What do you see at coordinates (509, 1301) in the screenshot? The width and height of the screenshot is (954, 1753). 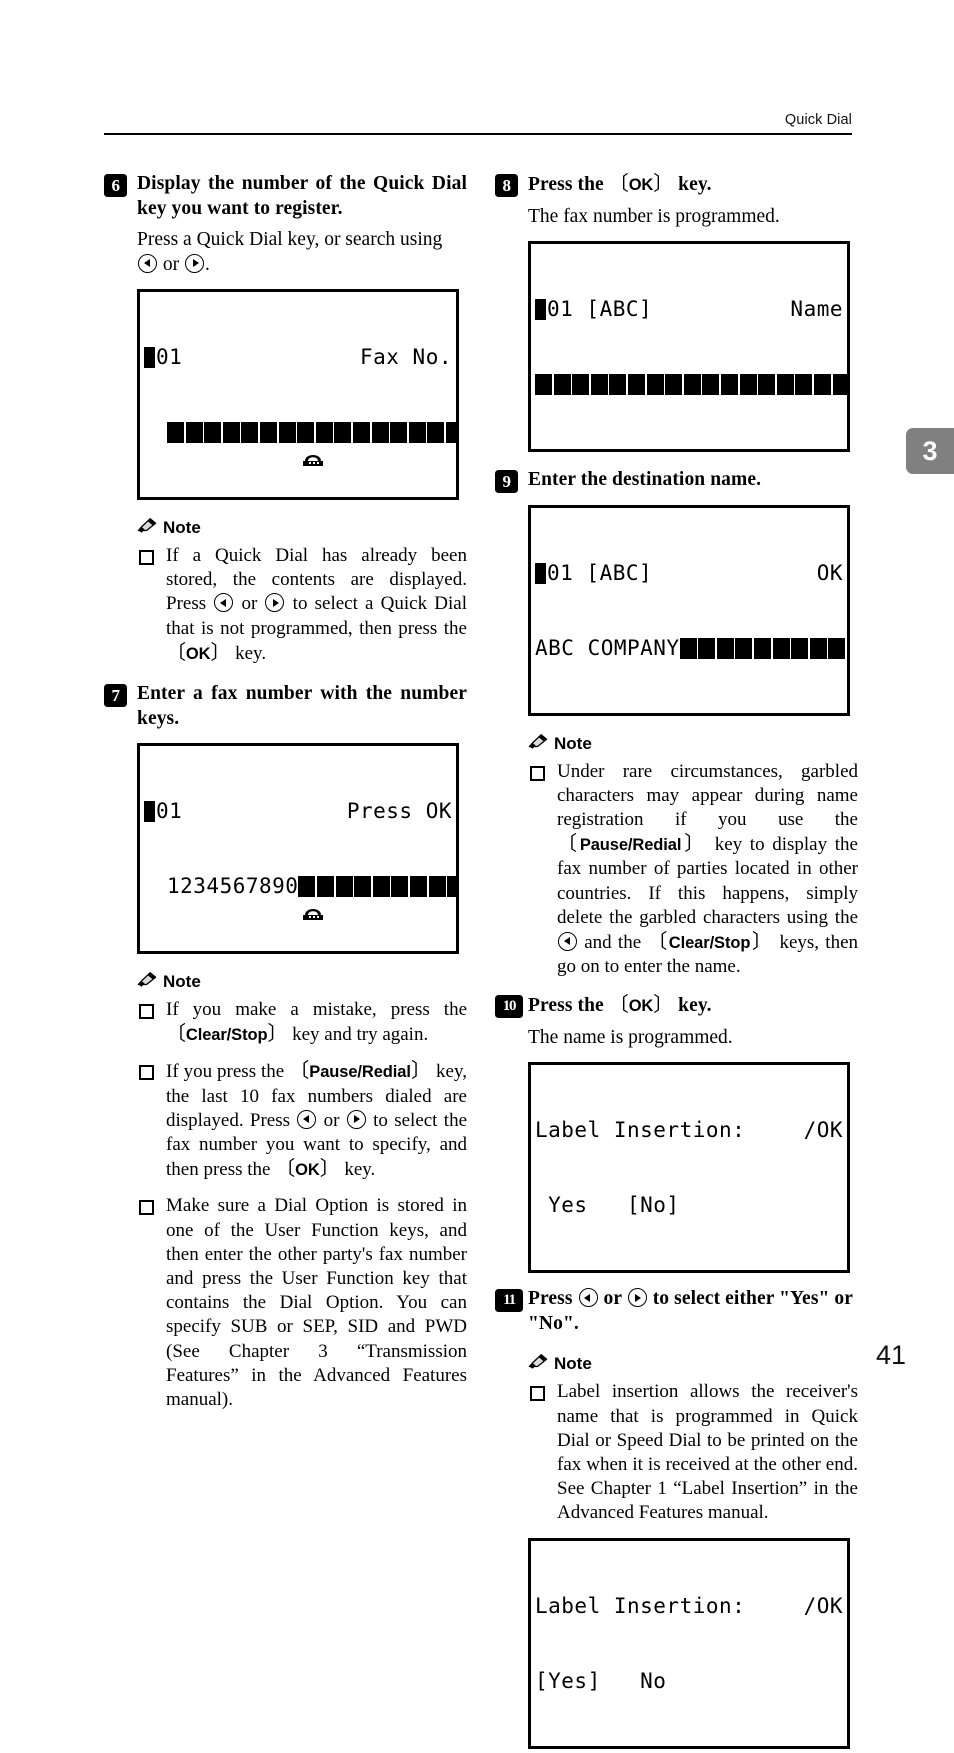 I see `step-11-number: 11` at bounding box center [509, 1301].